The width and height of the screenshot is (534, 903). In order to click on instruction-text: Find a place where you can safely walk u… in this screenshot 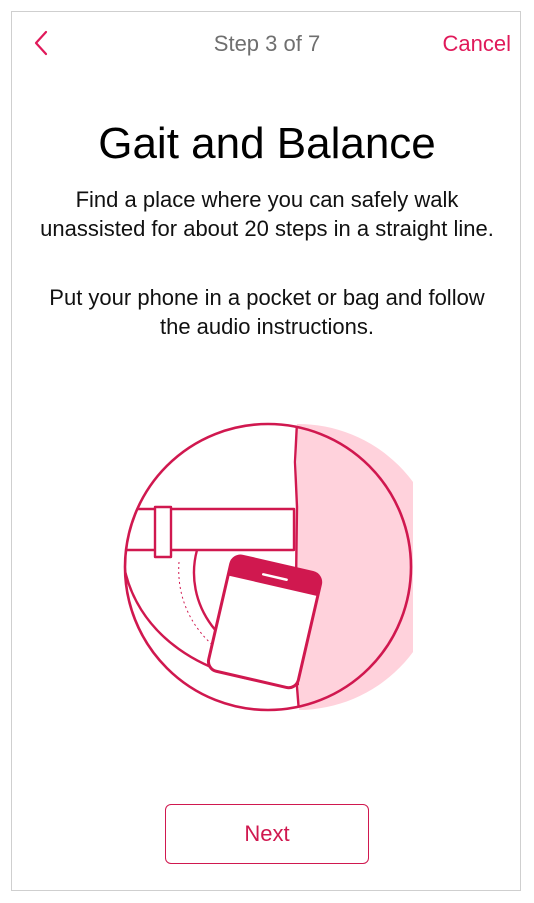, I will do `click(267, 214)`.